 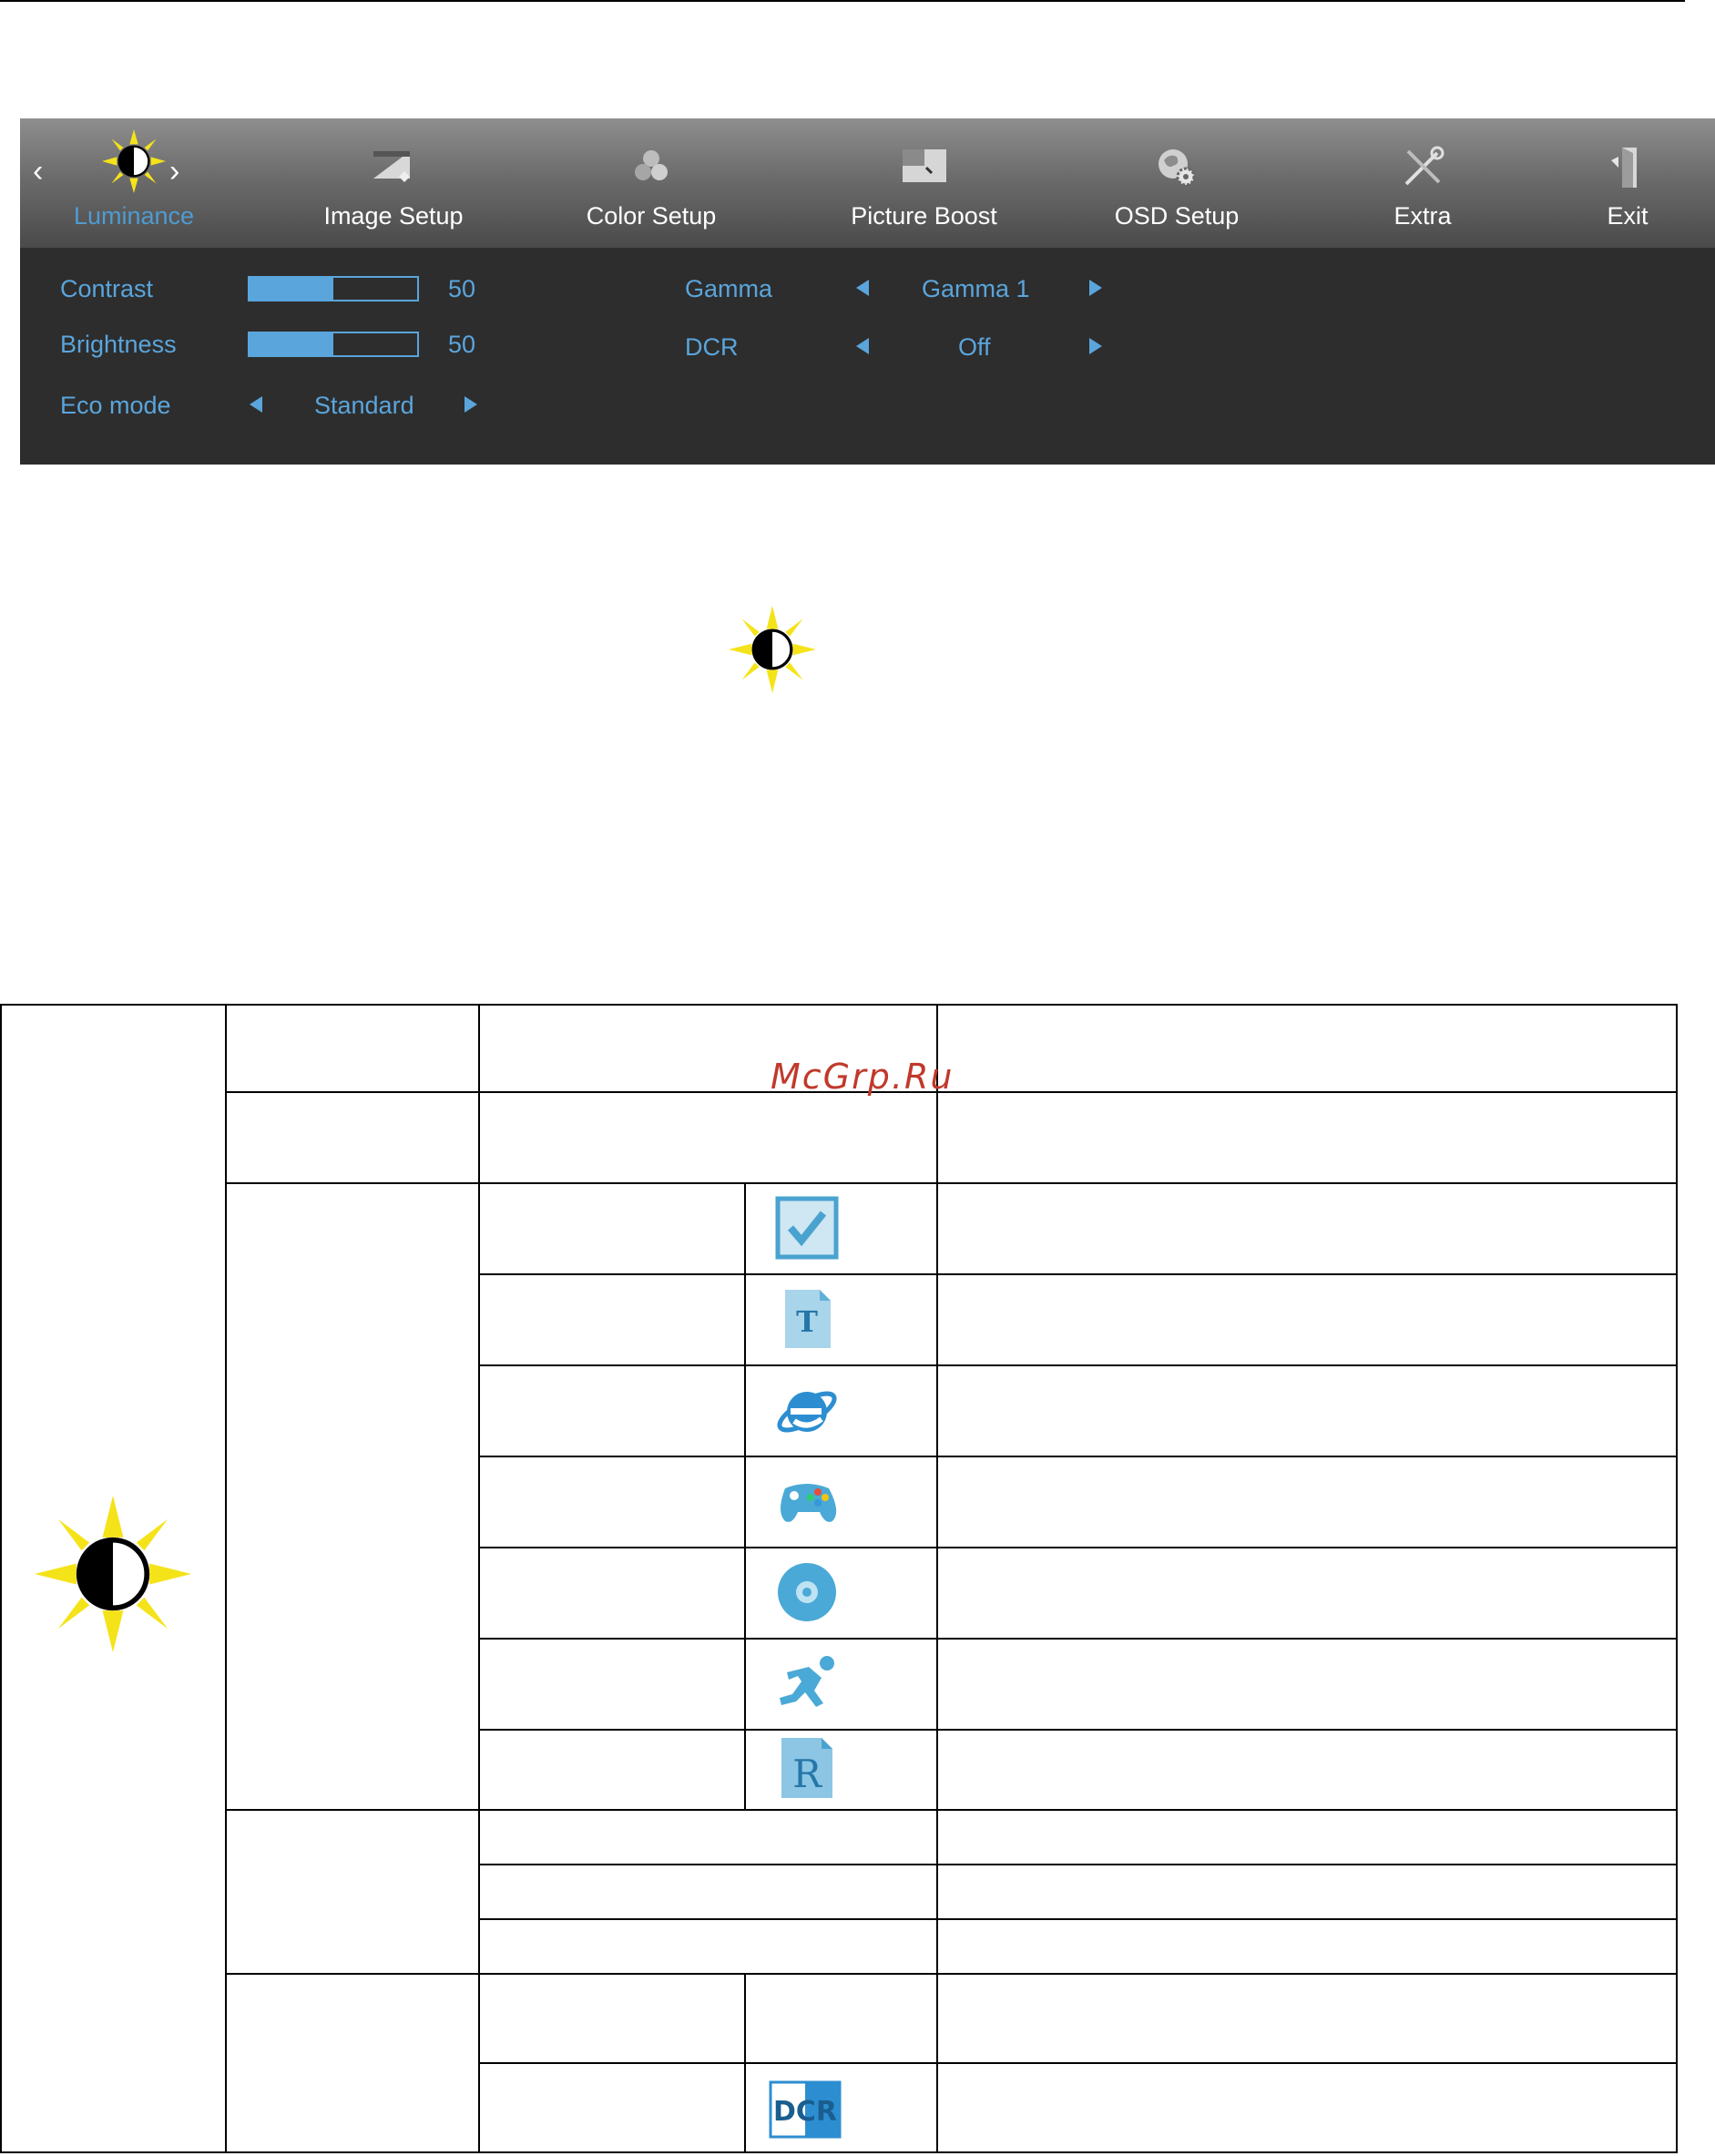 What do you see at coordinates (291, 289) in the screenshot?
I see `contrast-slider-fill` at bounding box center [291, 289].